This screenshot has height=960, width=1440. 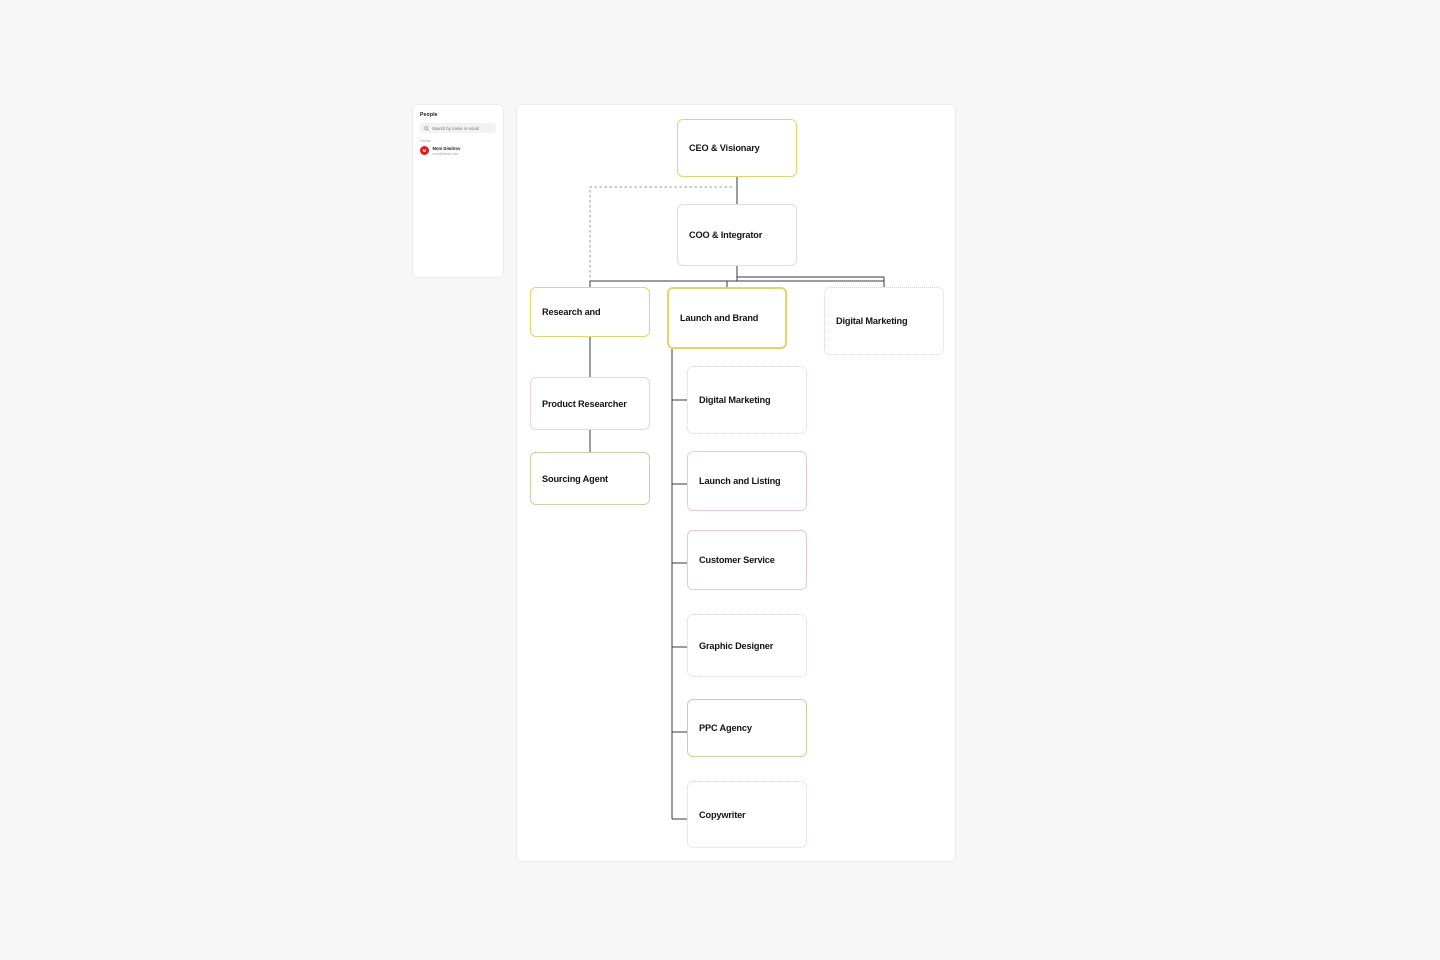 I want to click on node-label: Research and, so click(x=571, y=312).